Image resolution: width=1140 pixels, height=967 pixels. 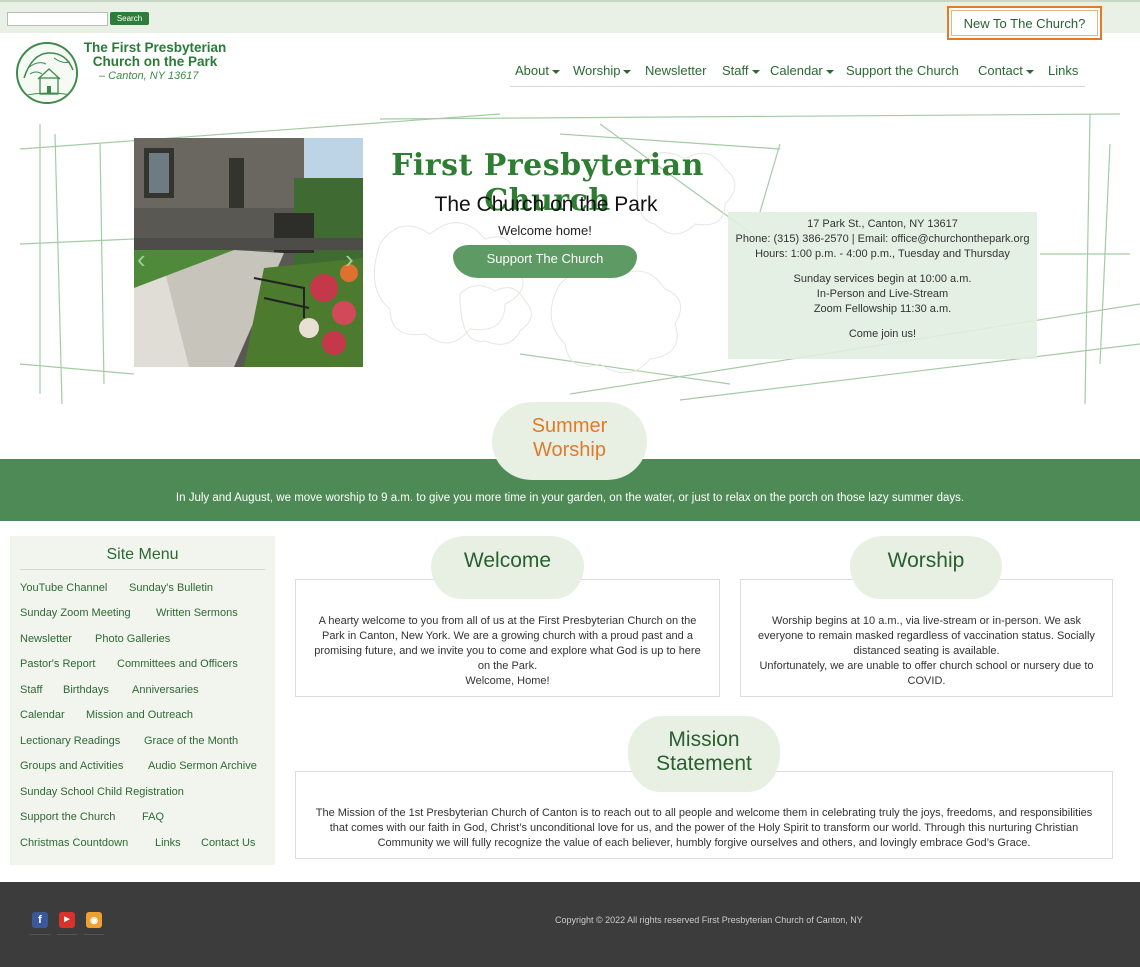 I want to click on new-to-church-label: New To The Church?, so click(x=1024, y=23).